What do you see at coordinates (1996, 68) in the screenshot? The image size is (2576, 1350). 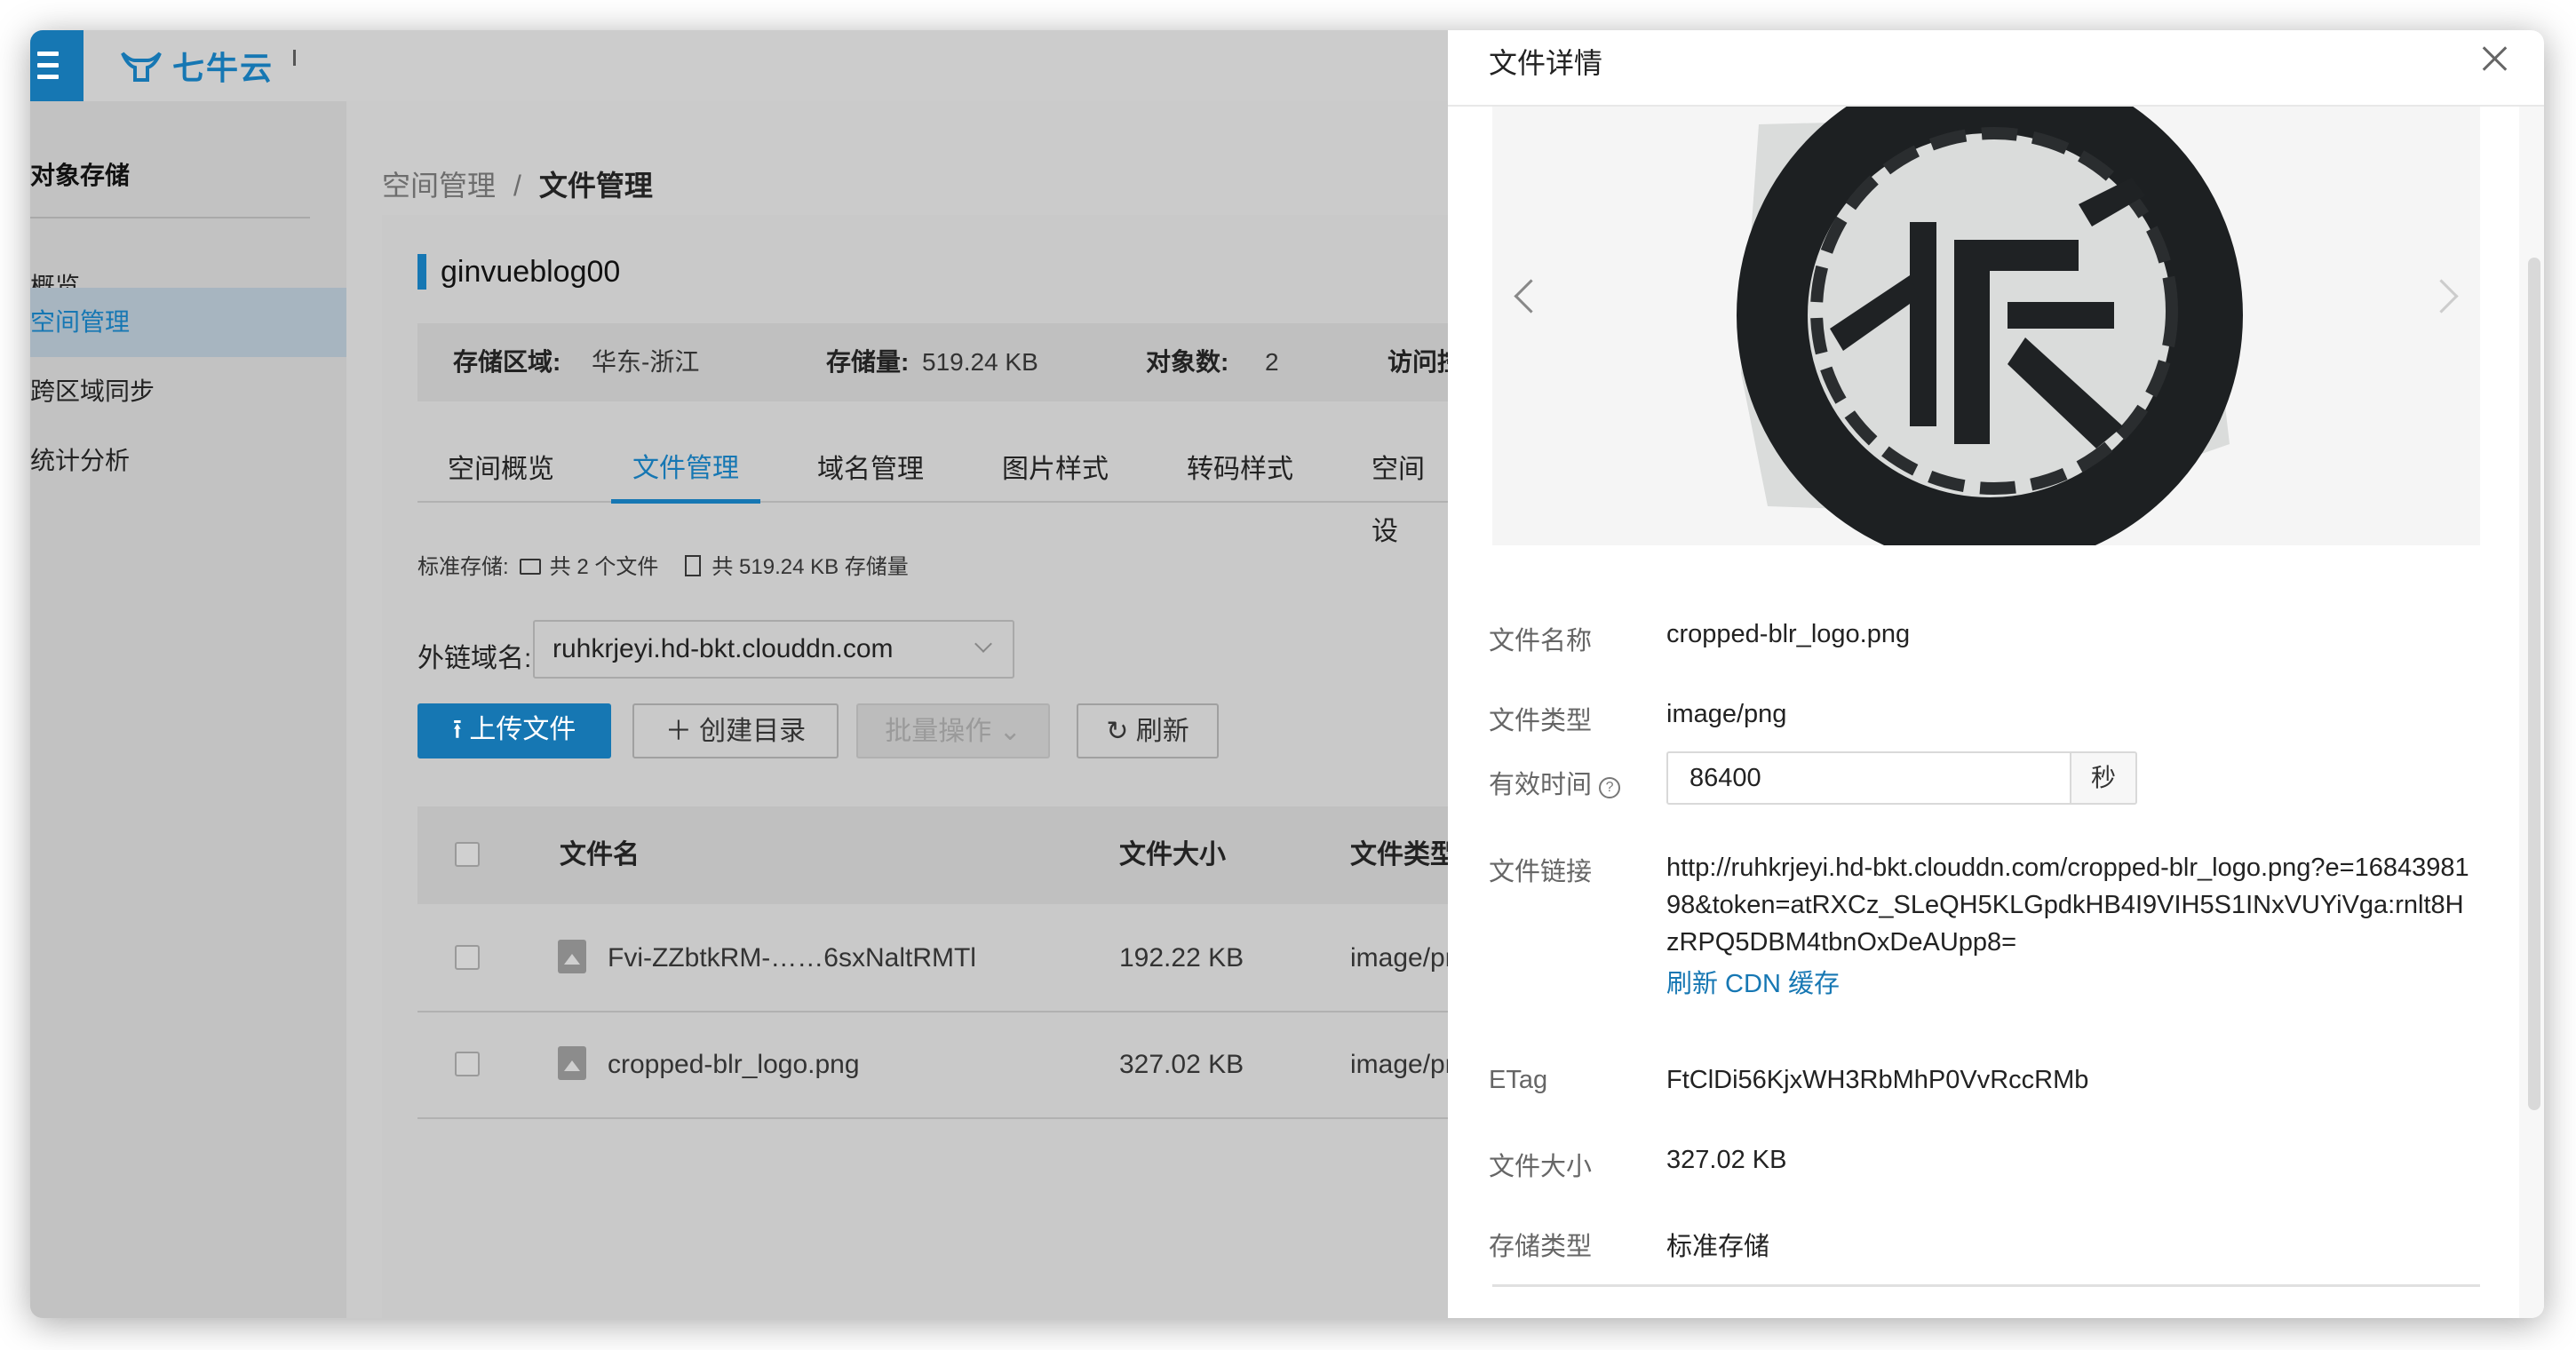 I see `drawer-header: 文件详情` at bounding box center [1996, 68].